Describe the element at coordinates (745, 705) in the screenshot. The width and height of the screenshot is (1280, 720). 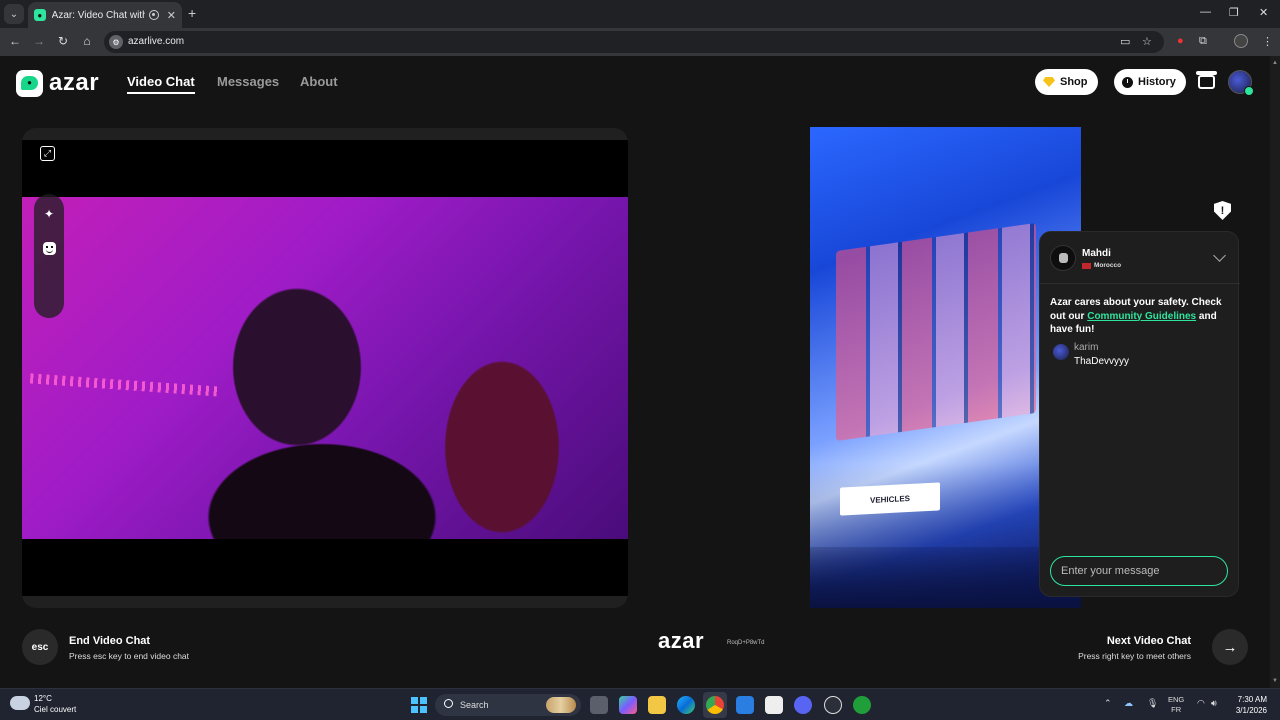
I see `mail-icon` at that location.